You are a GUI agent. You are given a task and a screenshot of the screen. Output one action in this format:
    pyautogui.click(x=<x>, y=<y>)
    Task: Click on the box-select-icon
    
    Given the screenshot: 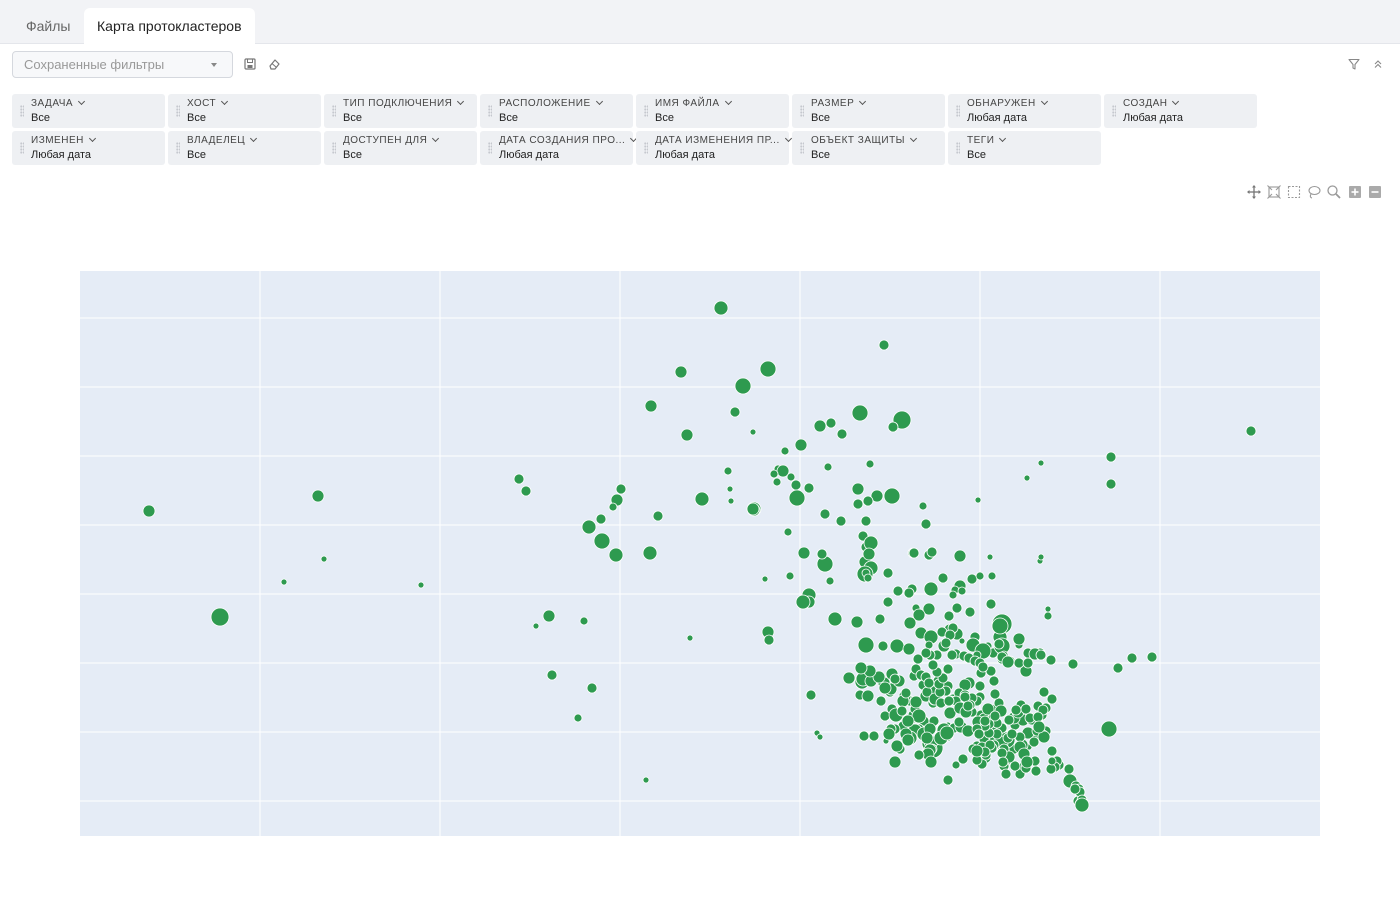 What is the action you would take?
    pyautogui.click(x=1294, y=192)
    